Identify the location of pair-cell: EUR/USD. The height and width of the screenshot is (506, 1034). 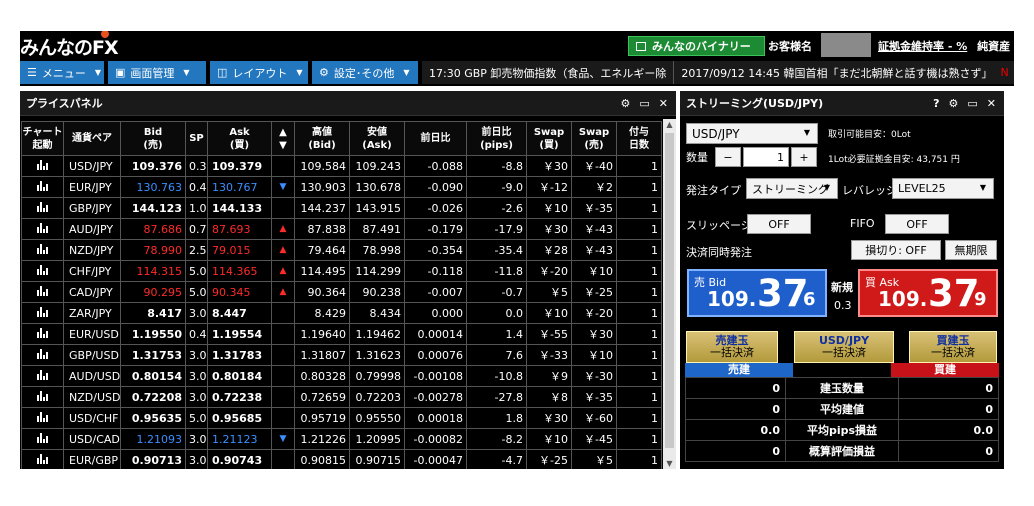
(92, 334).